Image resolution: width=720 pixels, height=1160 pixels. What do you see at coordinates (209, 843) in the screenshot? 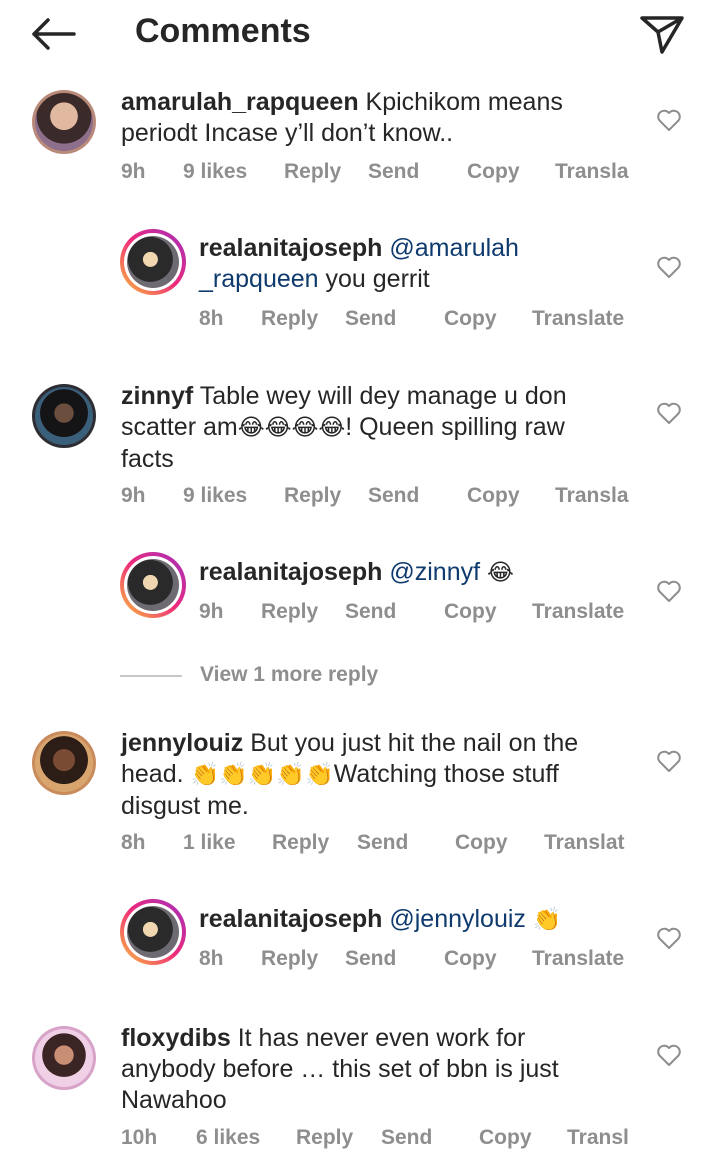
I see `comment-likes: 1 like` at bounding box center [209, 843].